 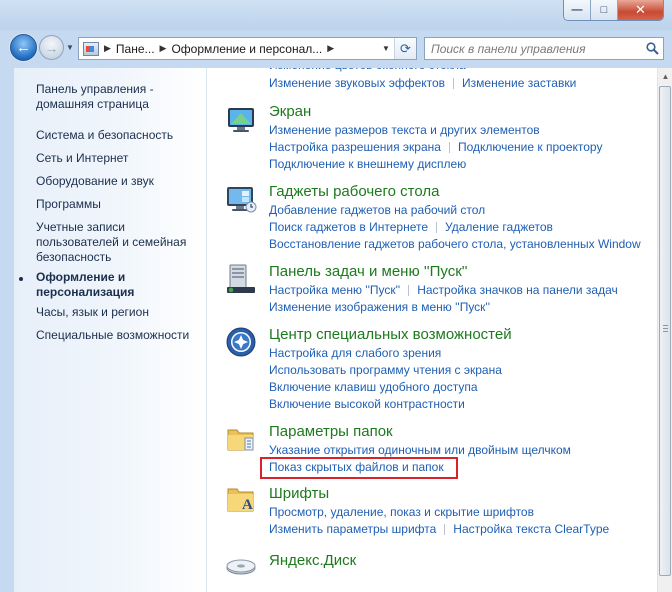 I want to click on refresh-button: ⟳, so click(x=405, y=48).